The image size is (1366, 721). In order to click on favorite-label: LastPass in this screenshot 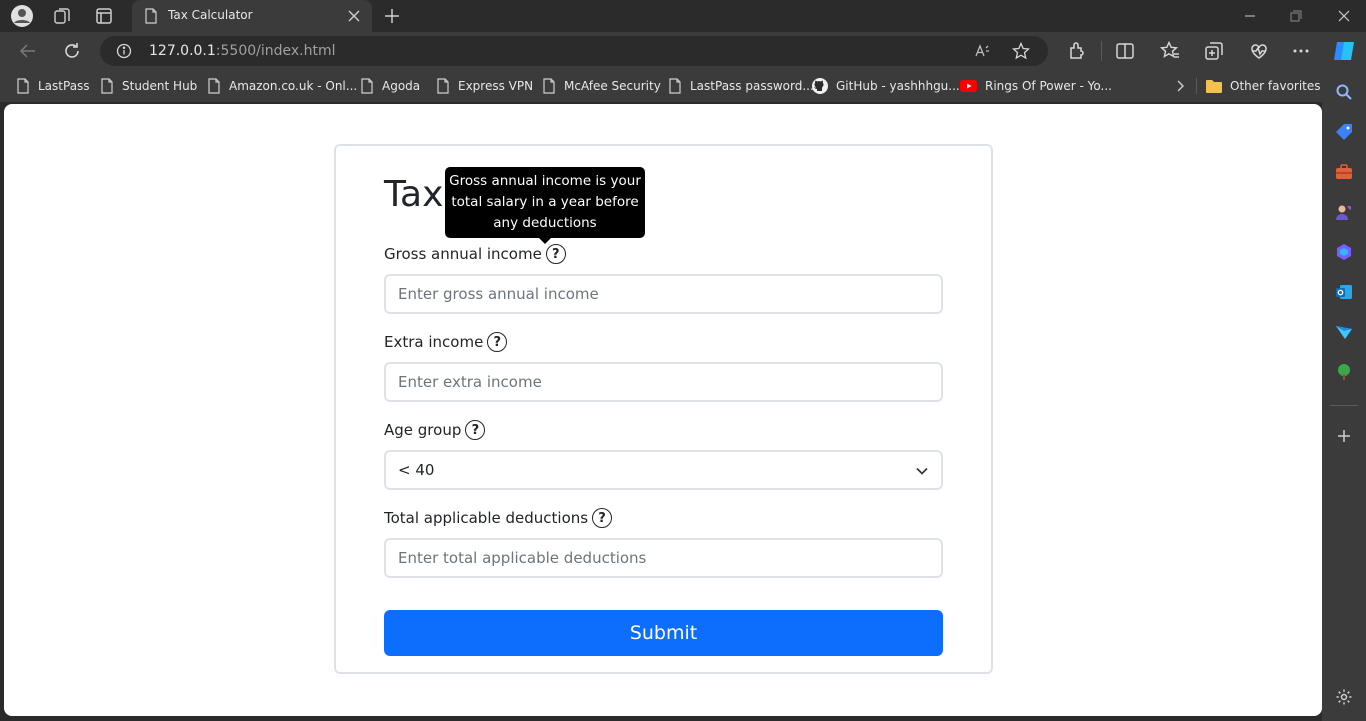, I will do `click(64, 86)`.